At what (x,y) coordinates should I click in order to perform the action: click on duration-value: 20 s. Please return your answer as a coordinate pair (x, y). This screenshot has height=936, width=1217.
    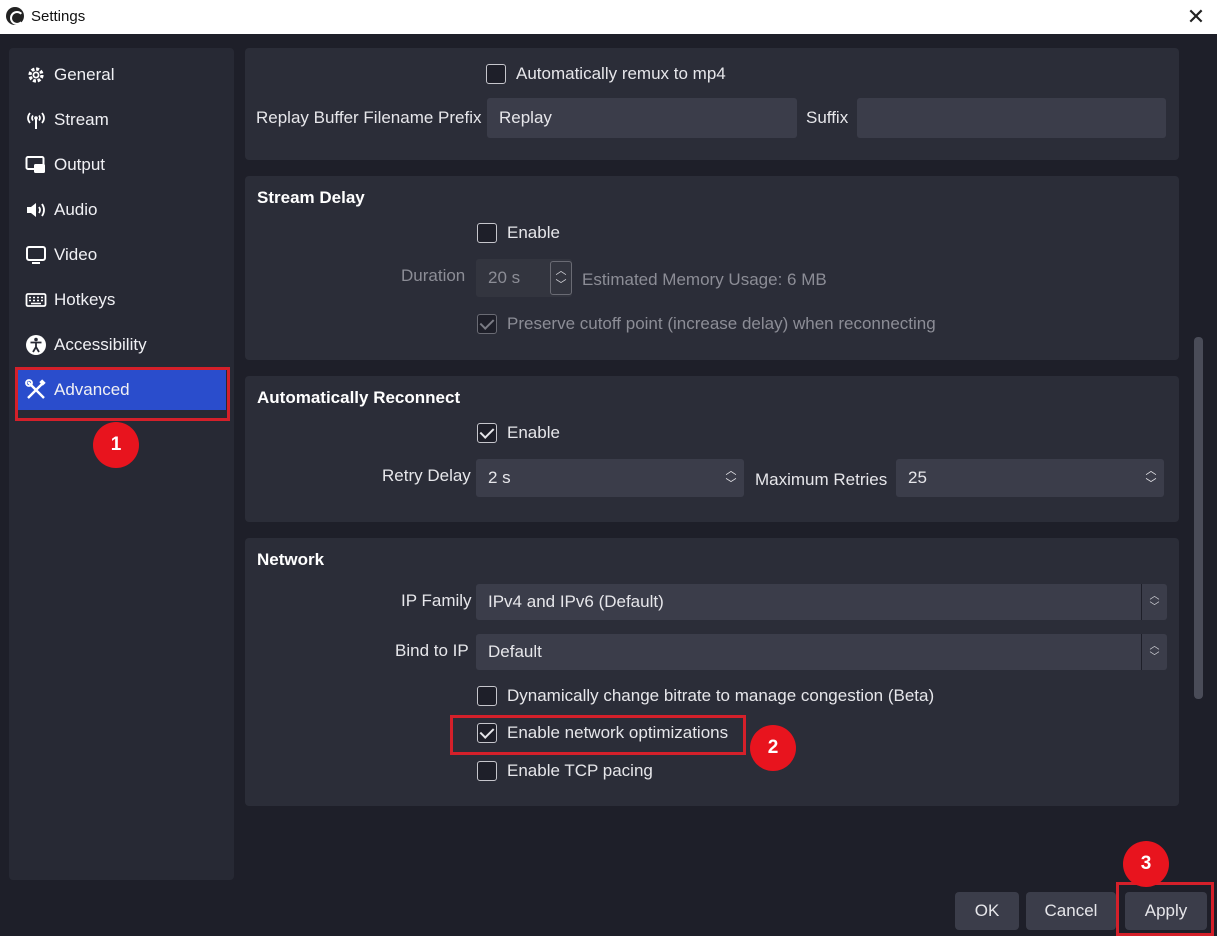
    Looking at the image, I should click on (504, 277).